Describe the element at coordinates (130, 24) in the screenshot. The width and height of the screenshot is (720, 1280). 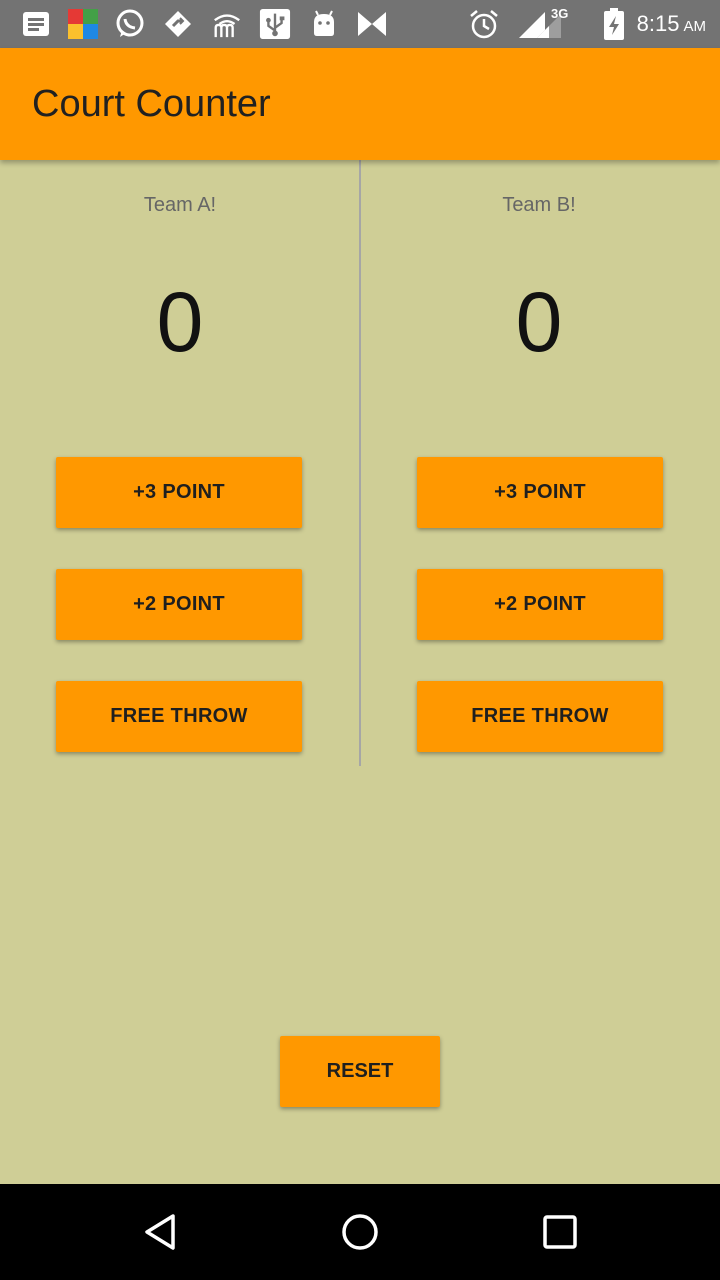
I see `whatsapp-icon` at that location.